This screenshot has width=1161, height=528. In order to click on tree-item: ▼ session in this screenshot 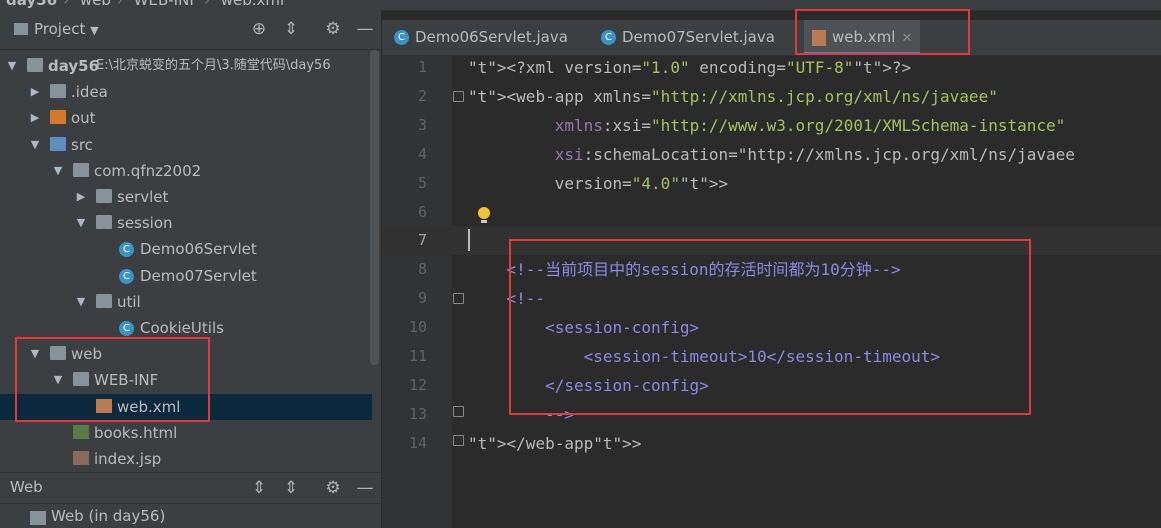, I will do `click(186, 223)`.